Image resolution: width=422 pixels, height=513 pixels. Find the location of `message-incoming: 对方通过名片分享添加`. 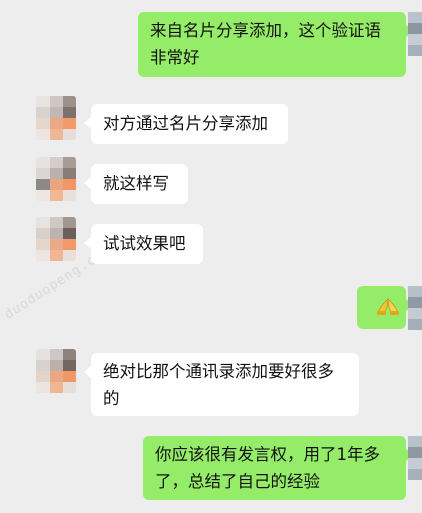

message-incoming: 对方通过名片分享添加 is located at coordinates (186, 124).